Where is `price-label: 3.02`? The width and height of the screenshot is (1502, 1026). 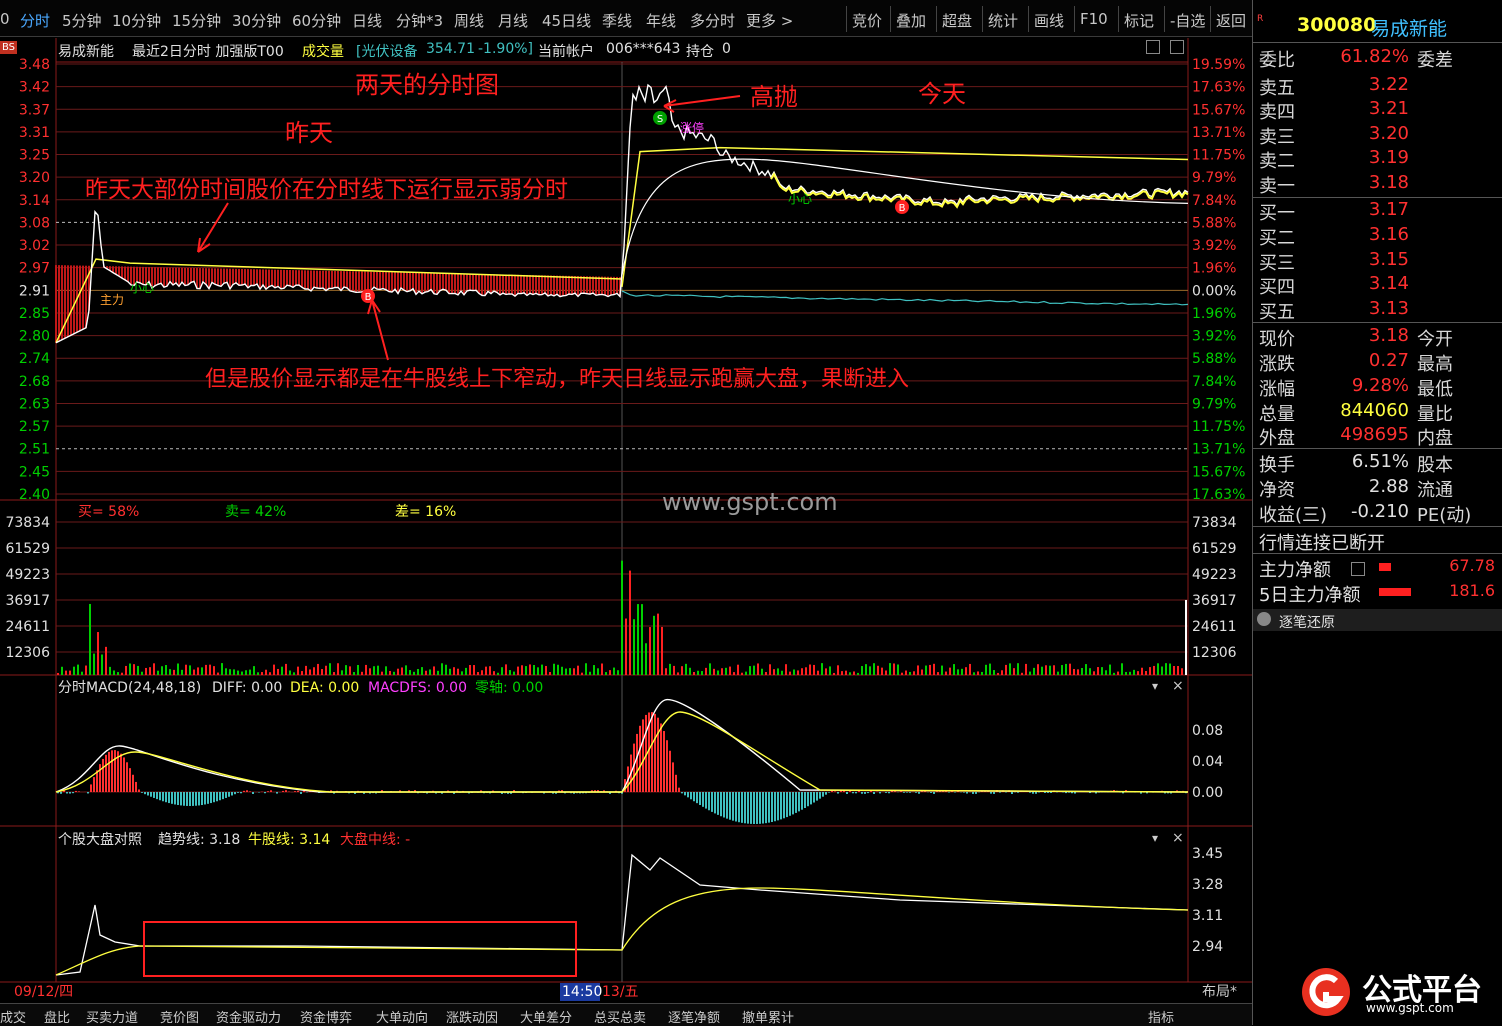 price-label: 3.02 is located at coordinates (34, 246).